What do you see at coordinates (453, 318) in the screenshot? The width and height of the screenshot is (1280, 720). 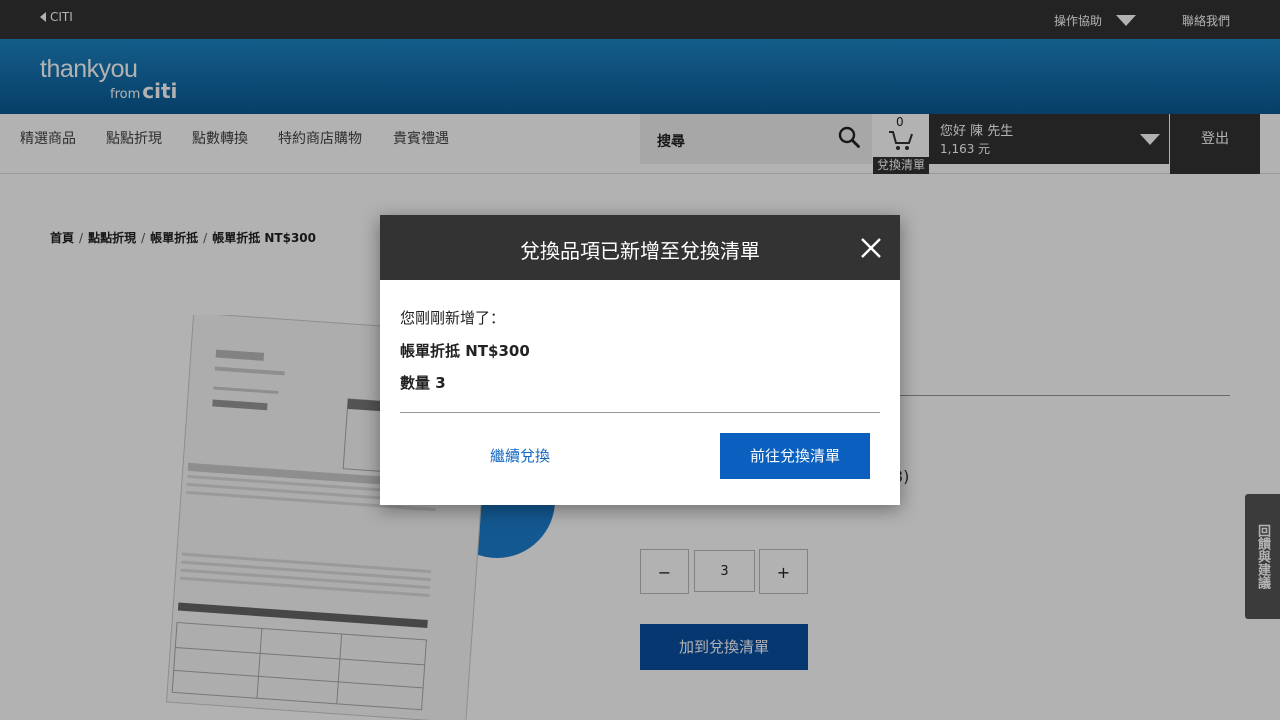 I see `dialog-intro-text: 您剛剛新增了：` at bounding box center [453, 318].